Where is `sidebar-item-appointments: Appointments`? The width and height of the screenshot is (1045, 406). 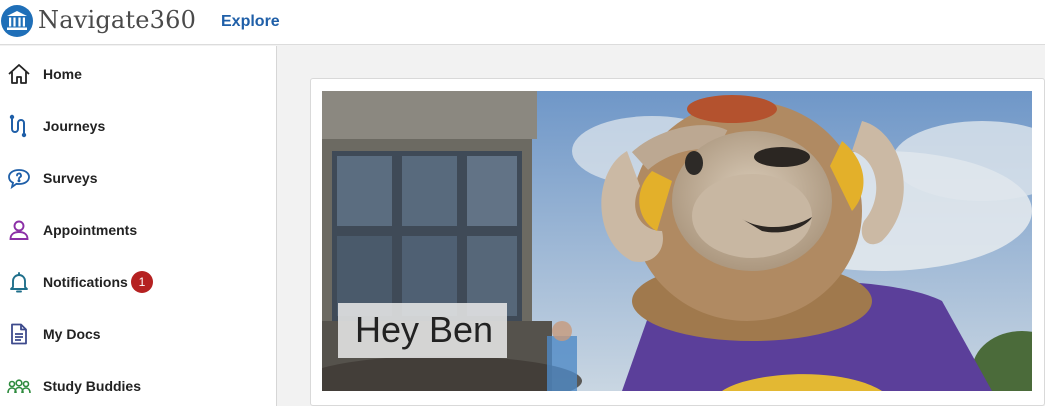
sidebar-item-appointments: Appointments is located at coordinates (138, 229).